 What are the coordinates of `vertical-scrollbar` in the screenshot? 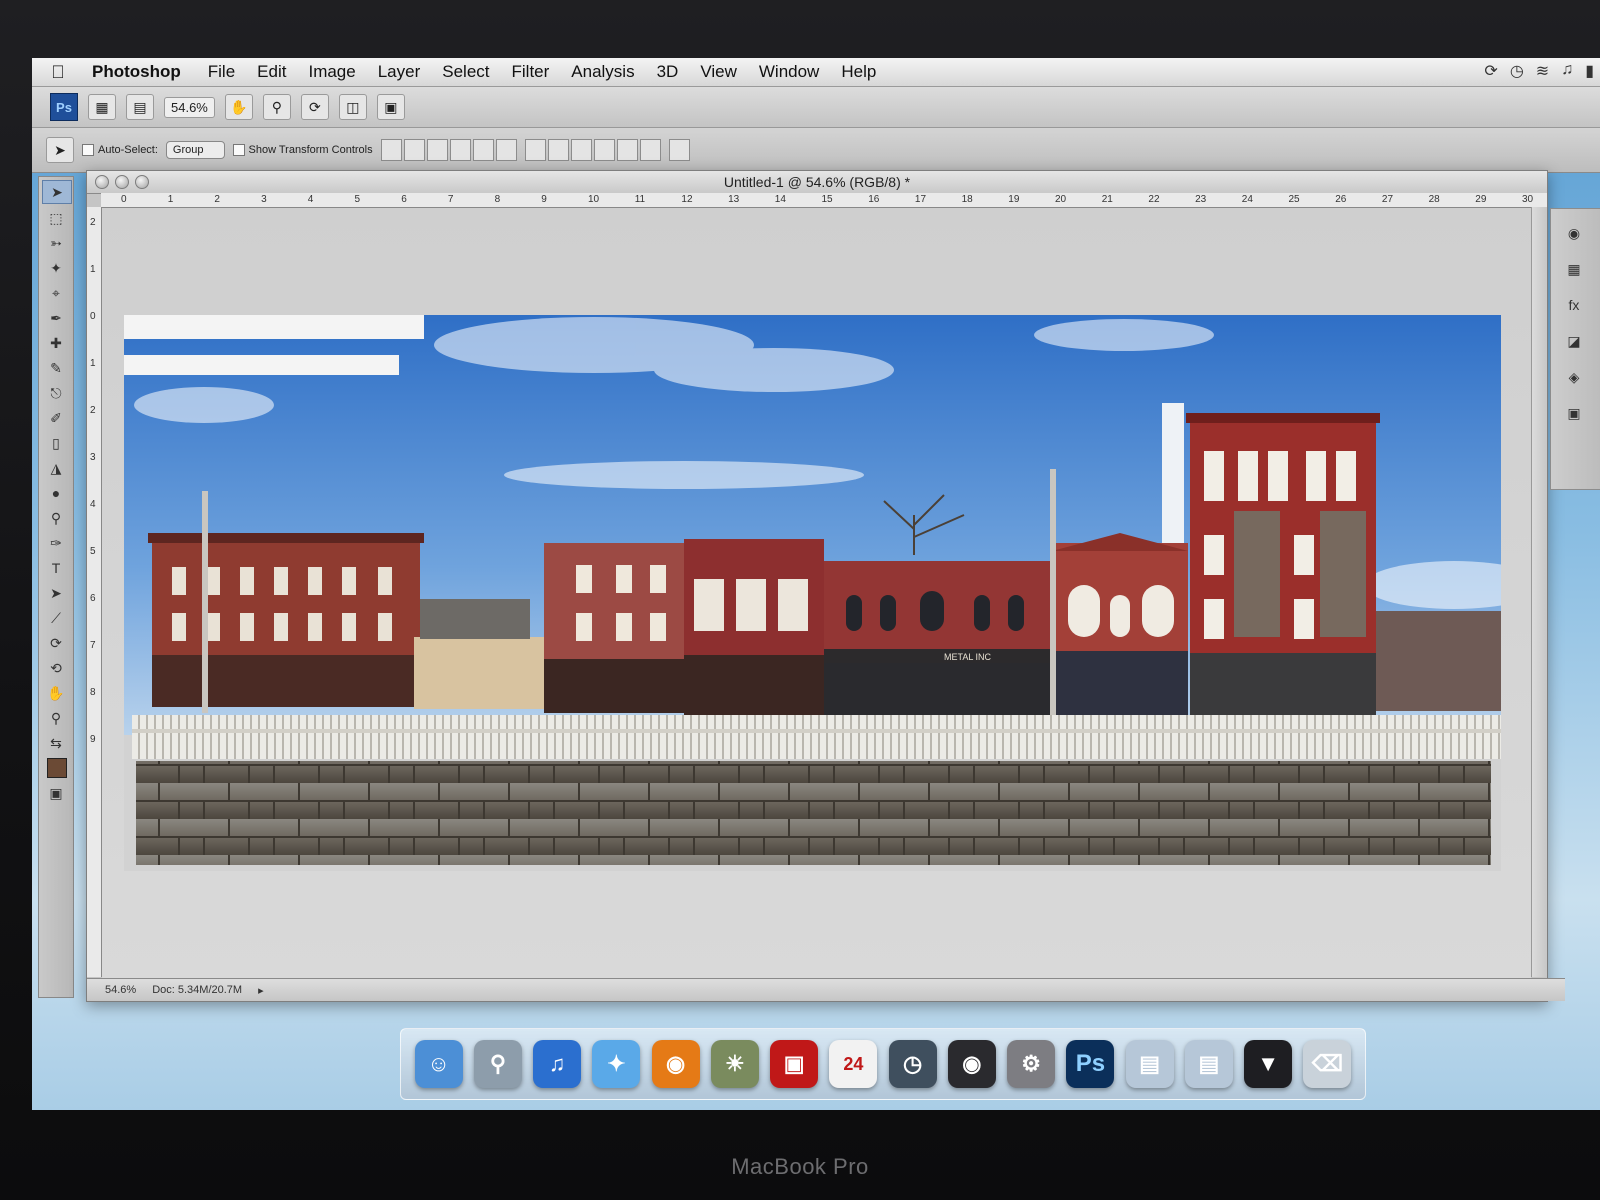 It's located at (1539, 592).